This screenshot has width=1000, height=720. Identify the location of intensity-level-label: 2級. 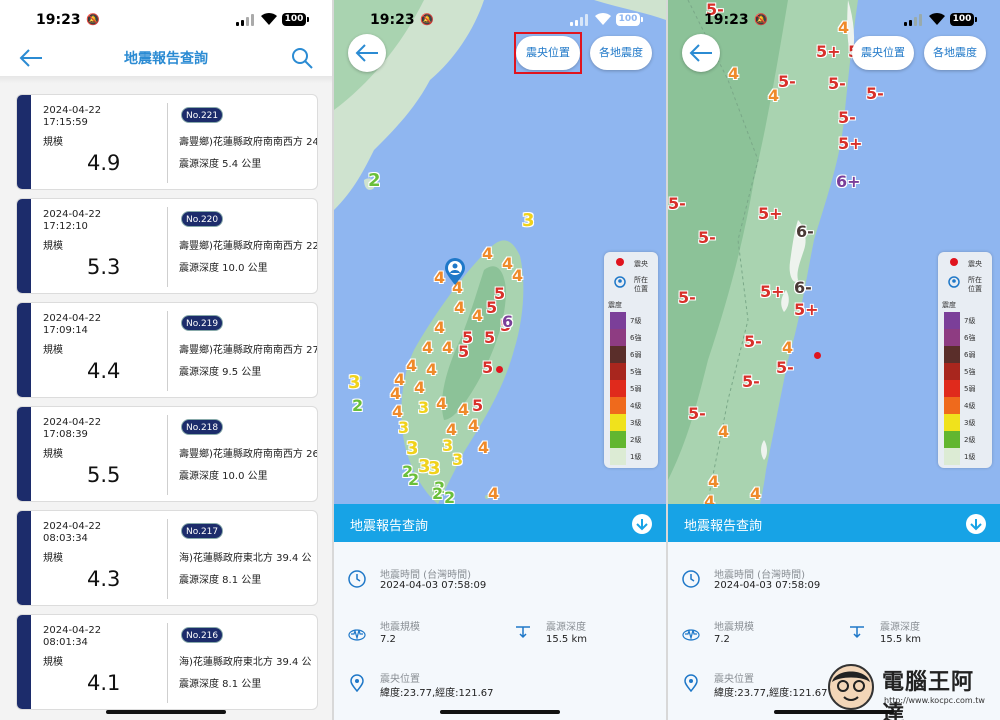
(636, 440).